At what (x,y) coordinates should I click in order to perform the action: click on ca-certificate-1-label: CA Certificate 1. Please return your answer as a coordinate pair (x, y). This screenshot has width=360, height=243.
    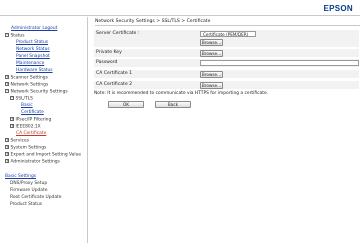
    Looking at the image, I should click on (114, 73).